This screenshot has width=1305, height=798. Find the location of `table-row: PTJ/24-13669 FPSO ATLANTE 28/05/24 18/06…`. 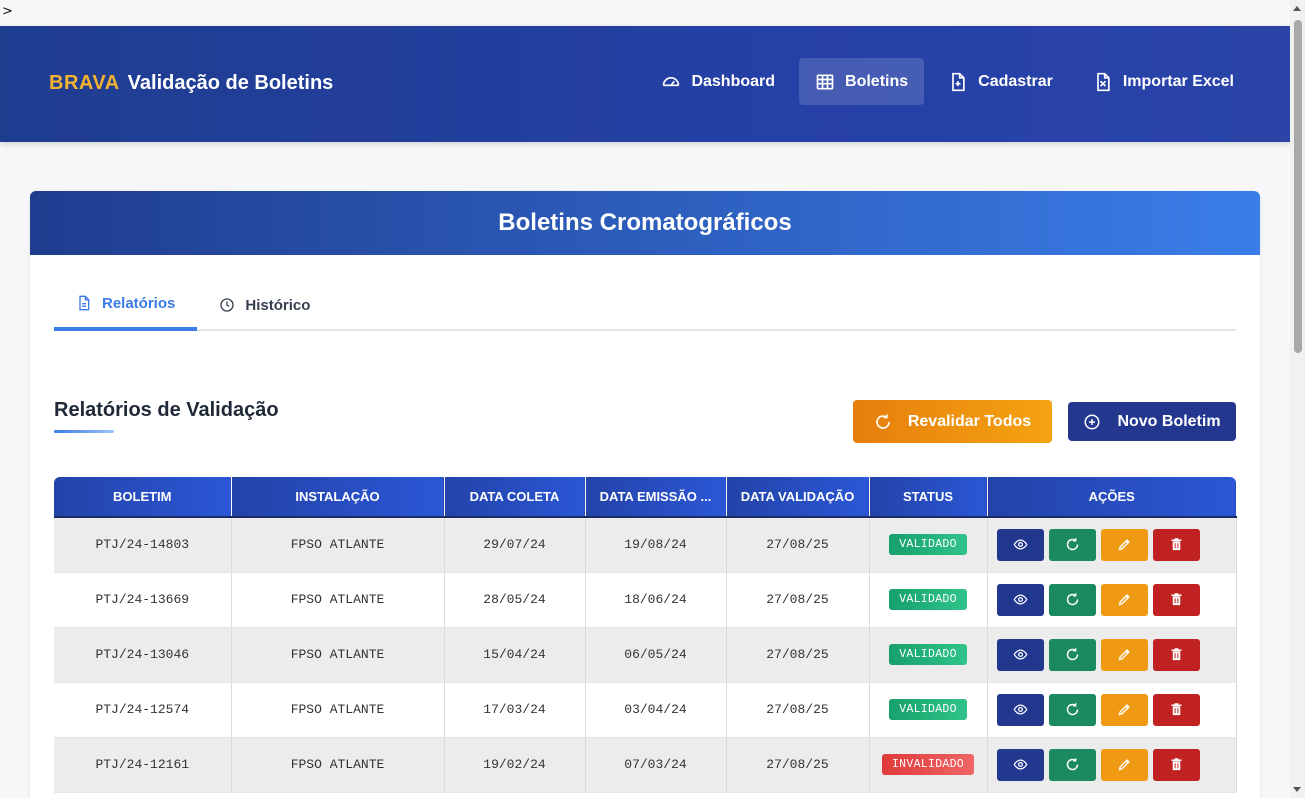

table-row: PTJ/24-13669 FPSO ATLANTE 28/05/24 18/06… is located at coordinates (645, 600).